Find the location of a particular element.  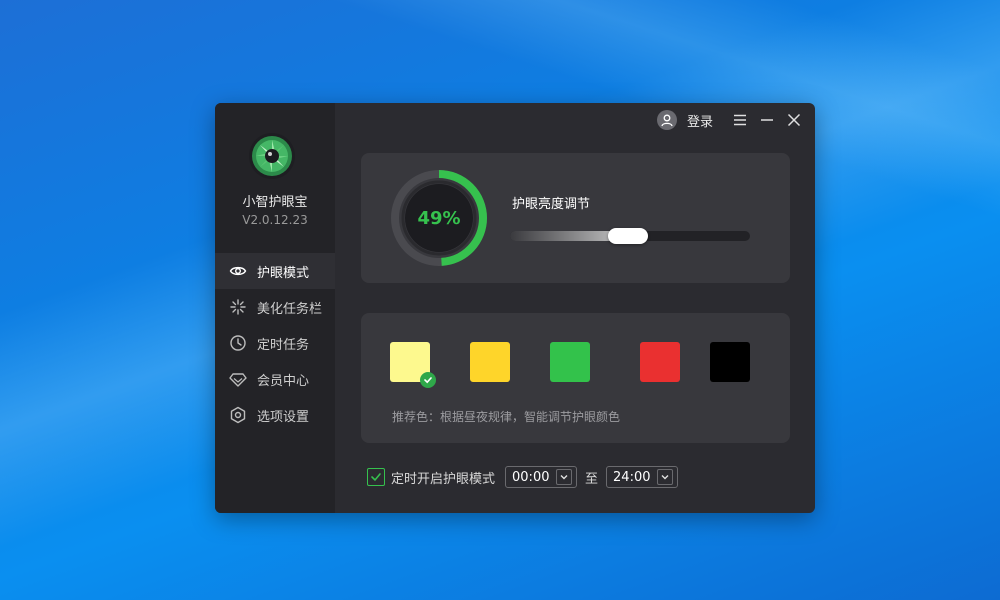

title-bar: 登录 is located at coordinates (735, 120).